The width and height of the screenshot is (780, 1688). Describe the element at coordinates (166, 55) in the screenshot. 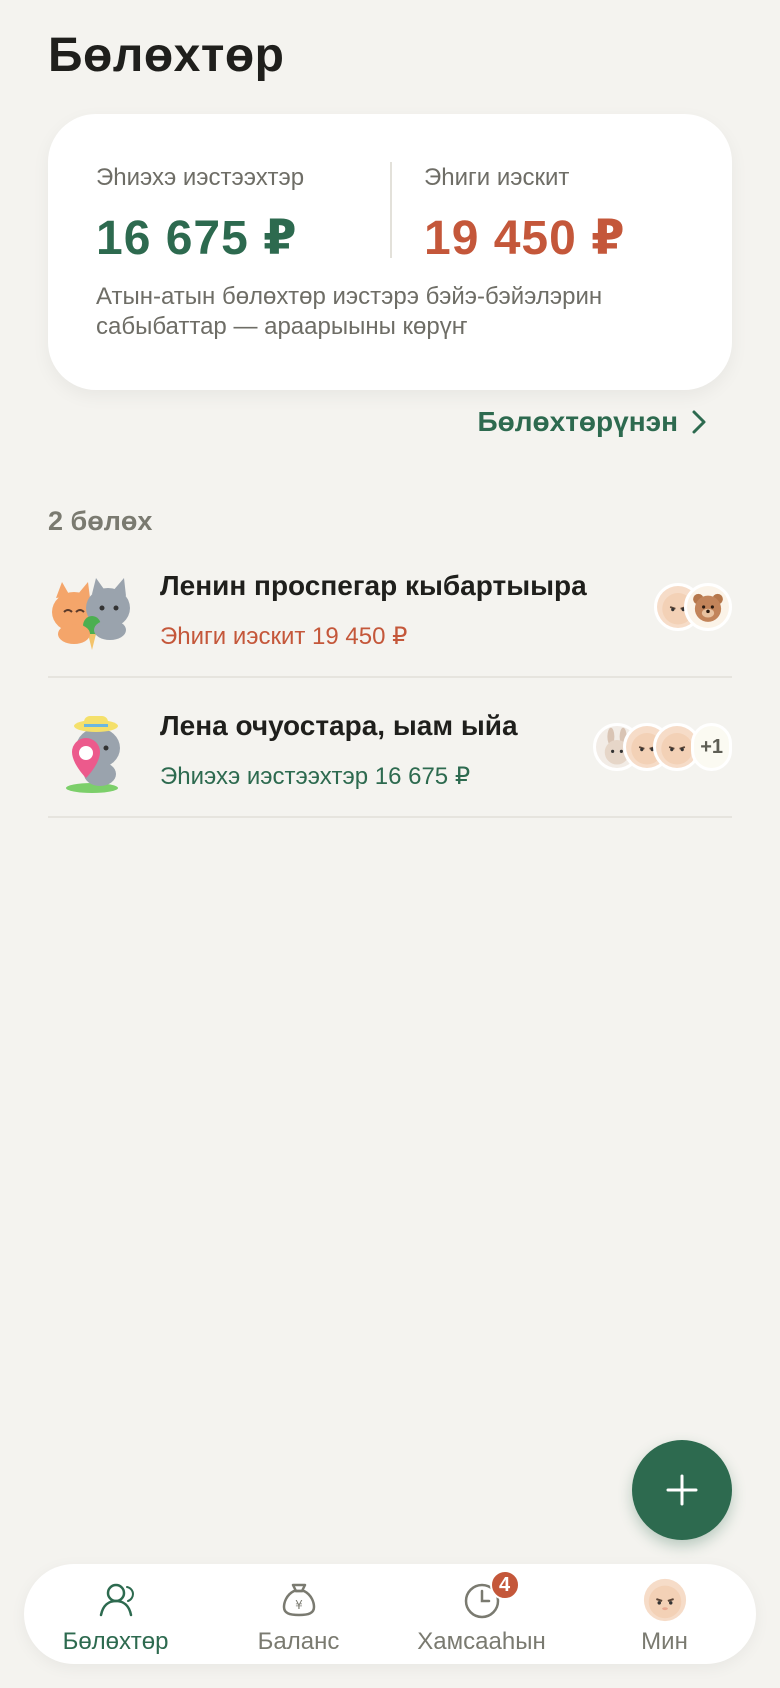

I see `page-title: Бөлөхтөр` at that location.